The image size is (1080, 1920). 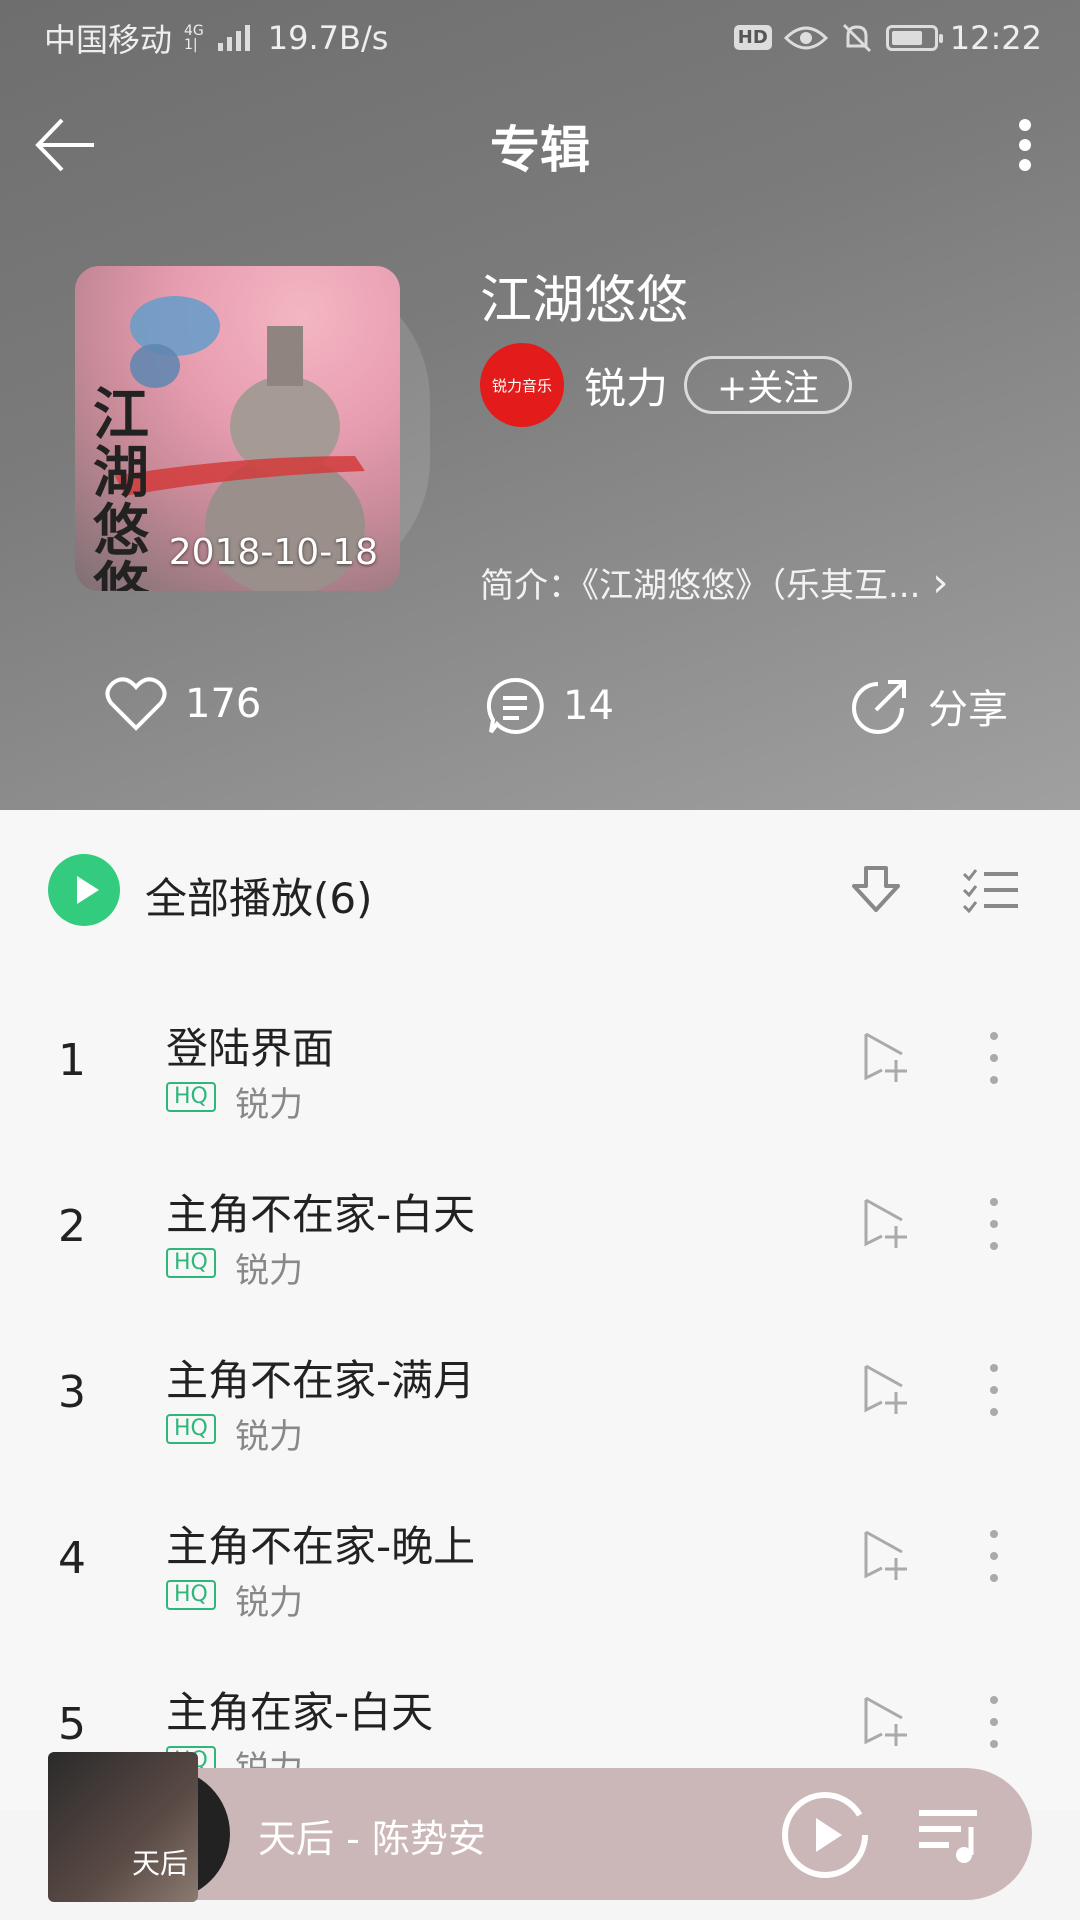 What do you see at coordinates (540, 1561) in the screenshot?
I see `song-row: 4 主角不在家-晚上 HQ 锐力` at bounding box center [540, 1561].